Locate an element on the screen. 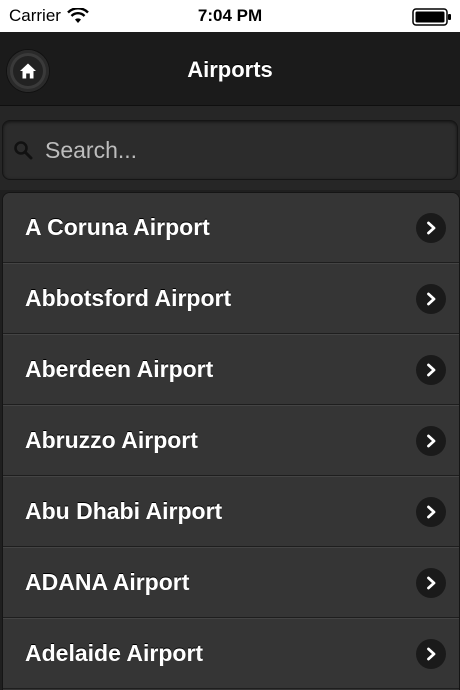 The width and height of the screenshot is (460, 690). search-input is located at coordinates (245, 150).